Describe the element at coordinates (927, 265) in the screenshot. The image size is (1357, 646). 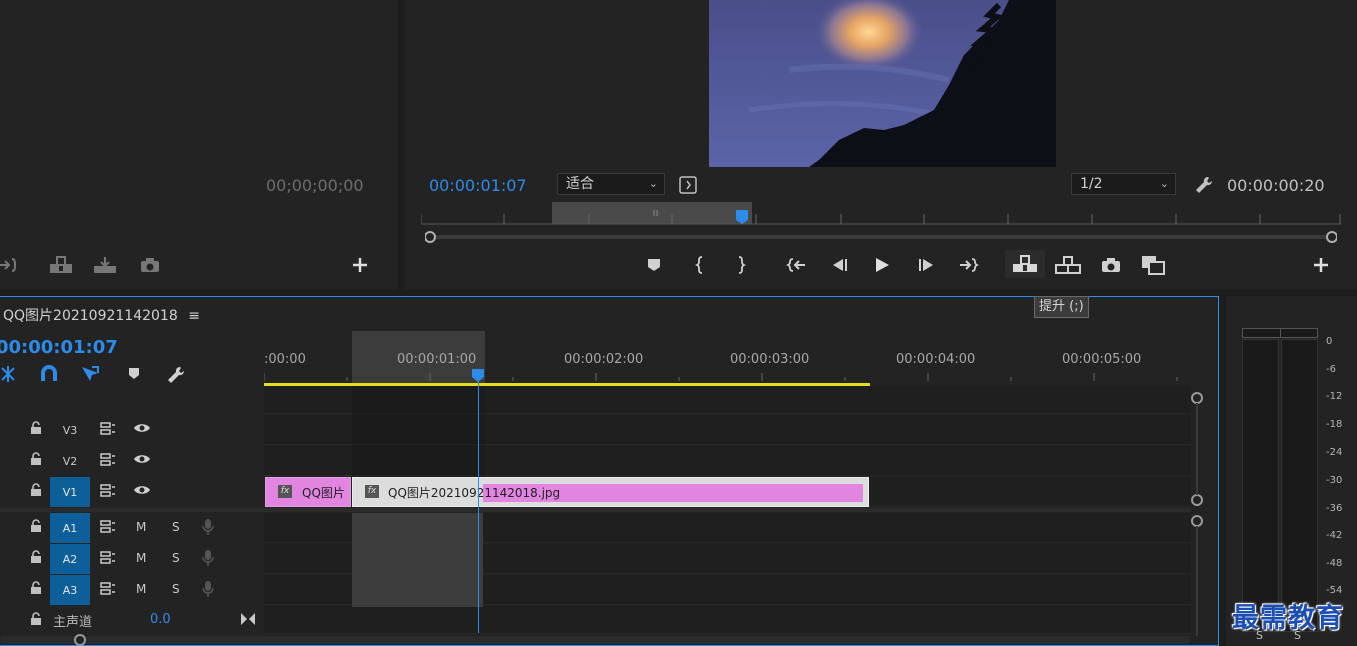
I see `step-forward-button` at that location.